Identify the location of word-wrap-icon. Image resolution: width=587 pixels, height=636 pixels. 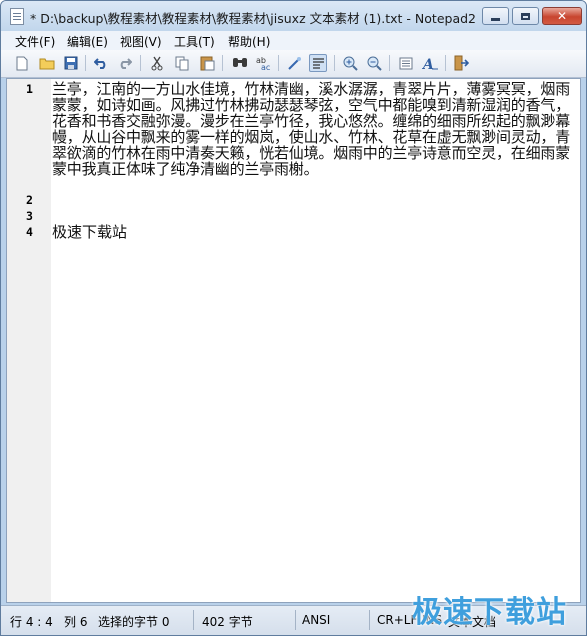
(294, 63).